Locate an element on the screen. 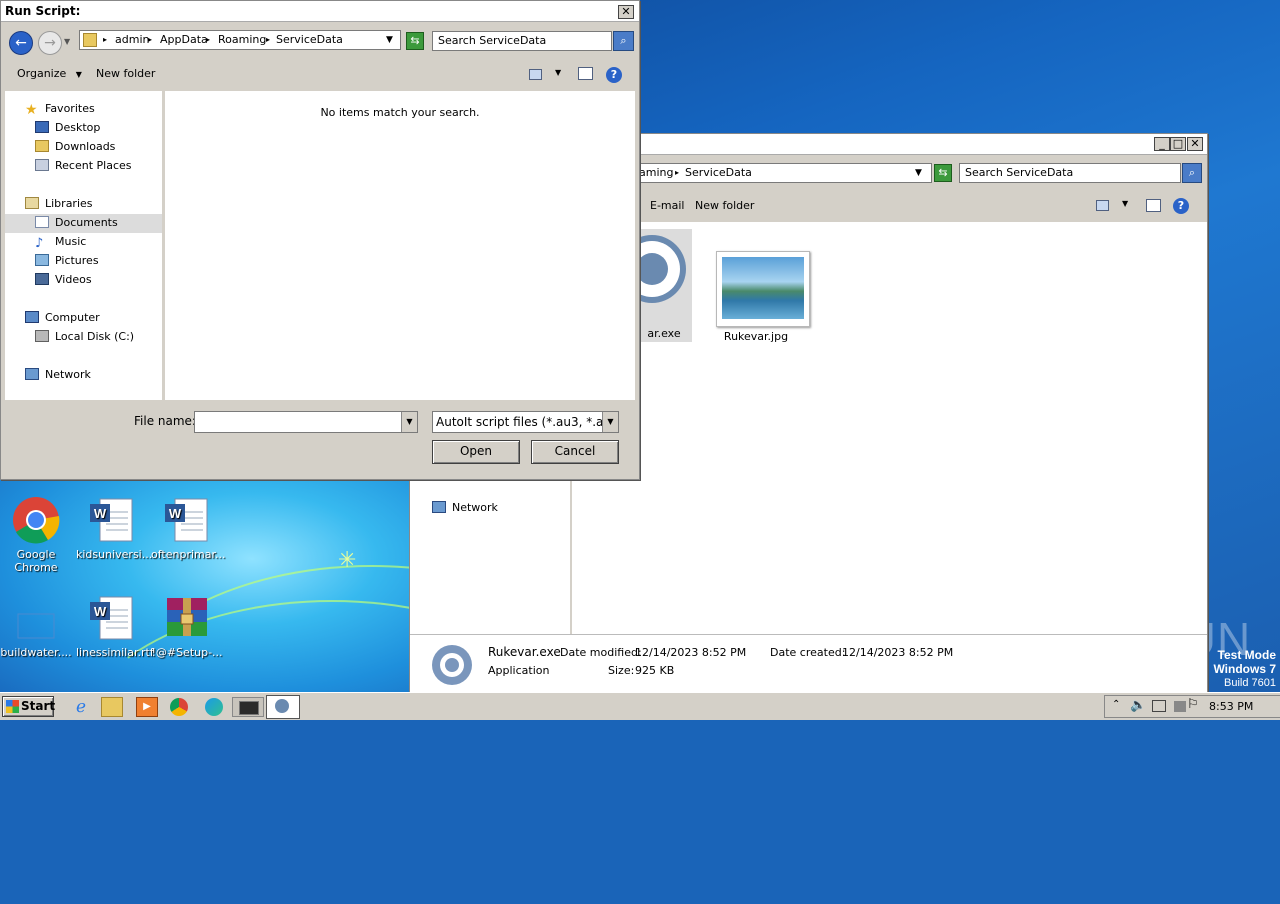  file-type-select: AutoIt script files (*.au3, *.a3x) is located at coordinates (525, 422).